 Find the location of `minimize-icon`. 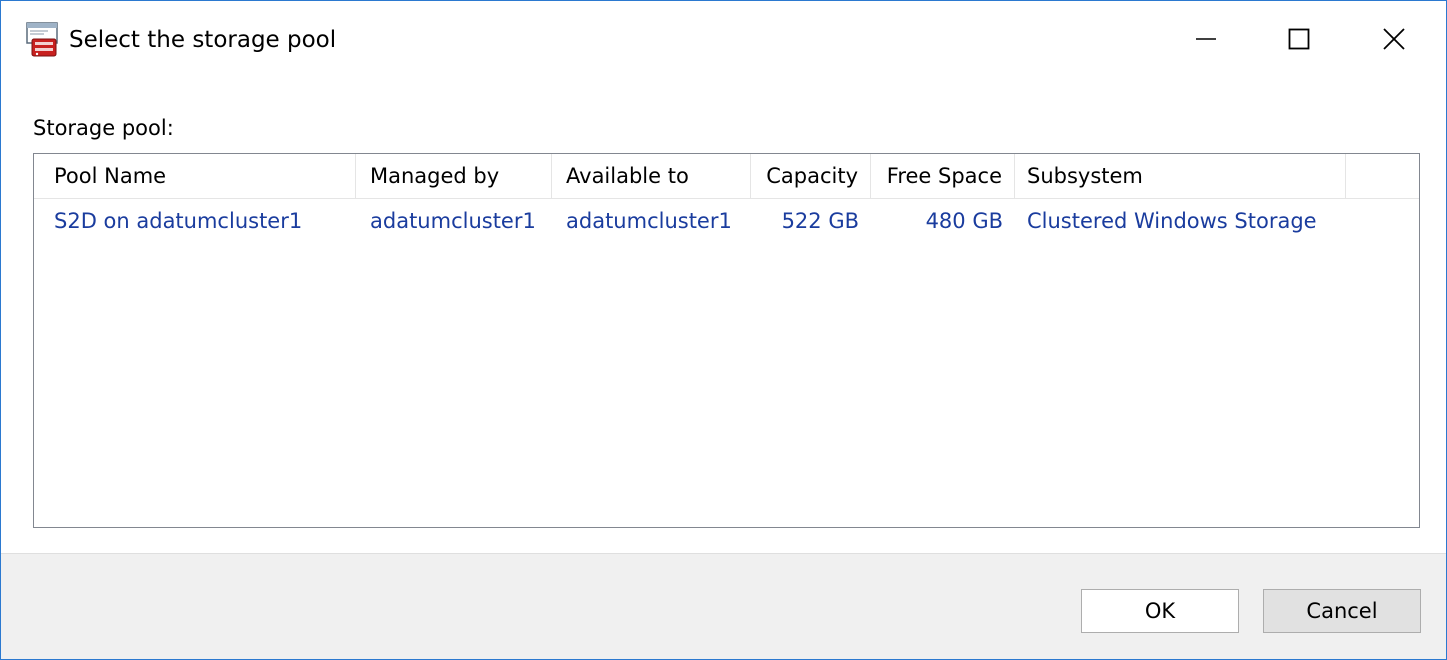

minimize-icon is located at coordinates (1206, 41).